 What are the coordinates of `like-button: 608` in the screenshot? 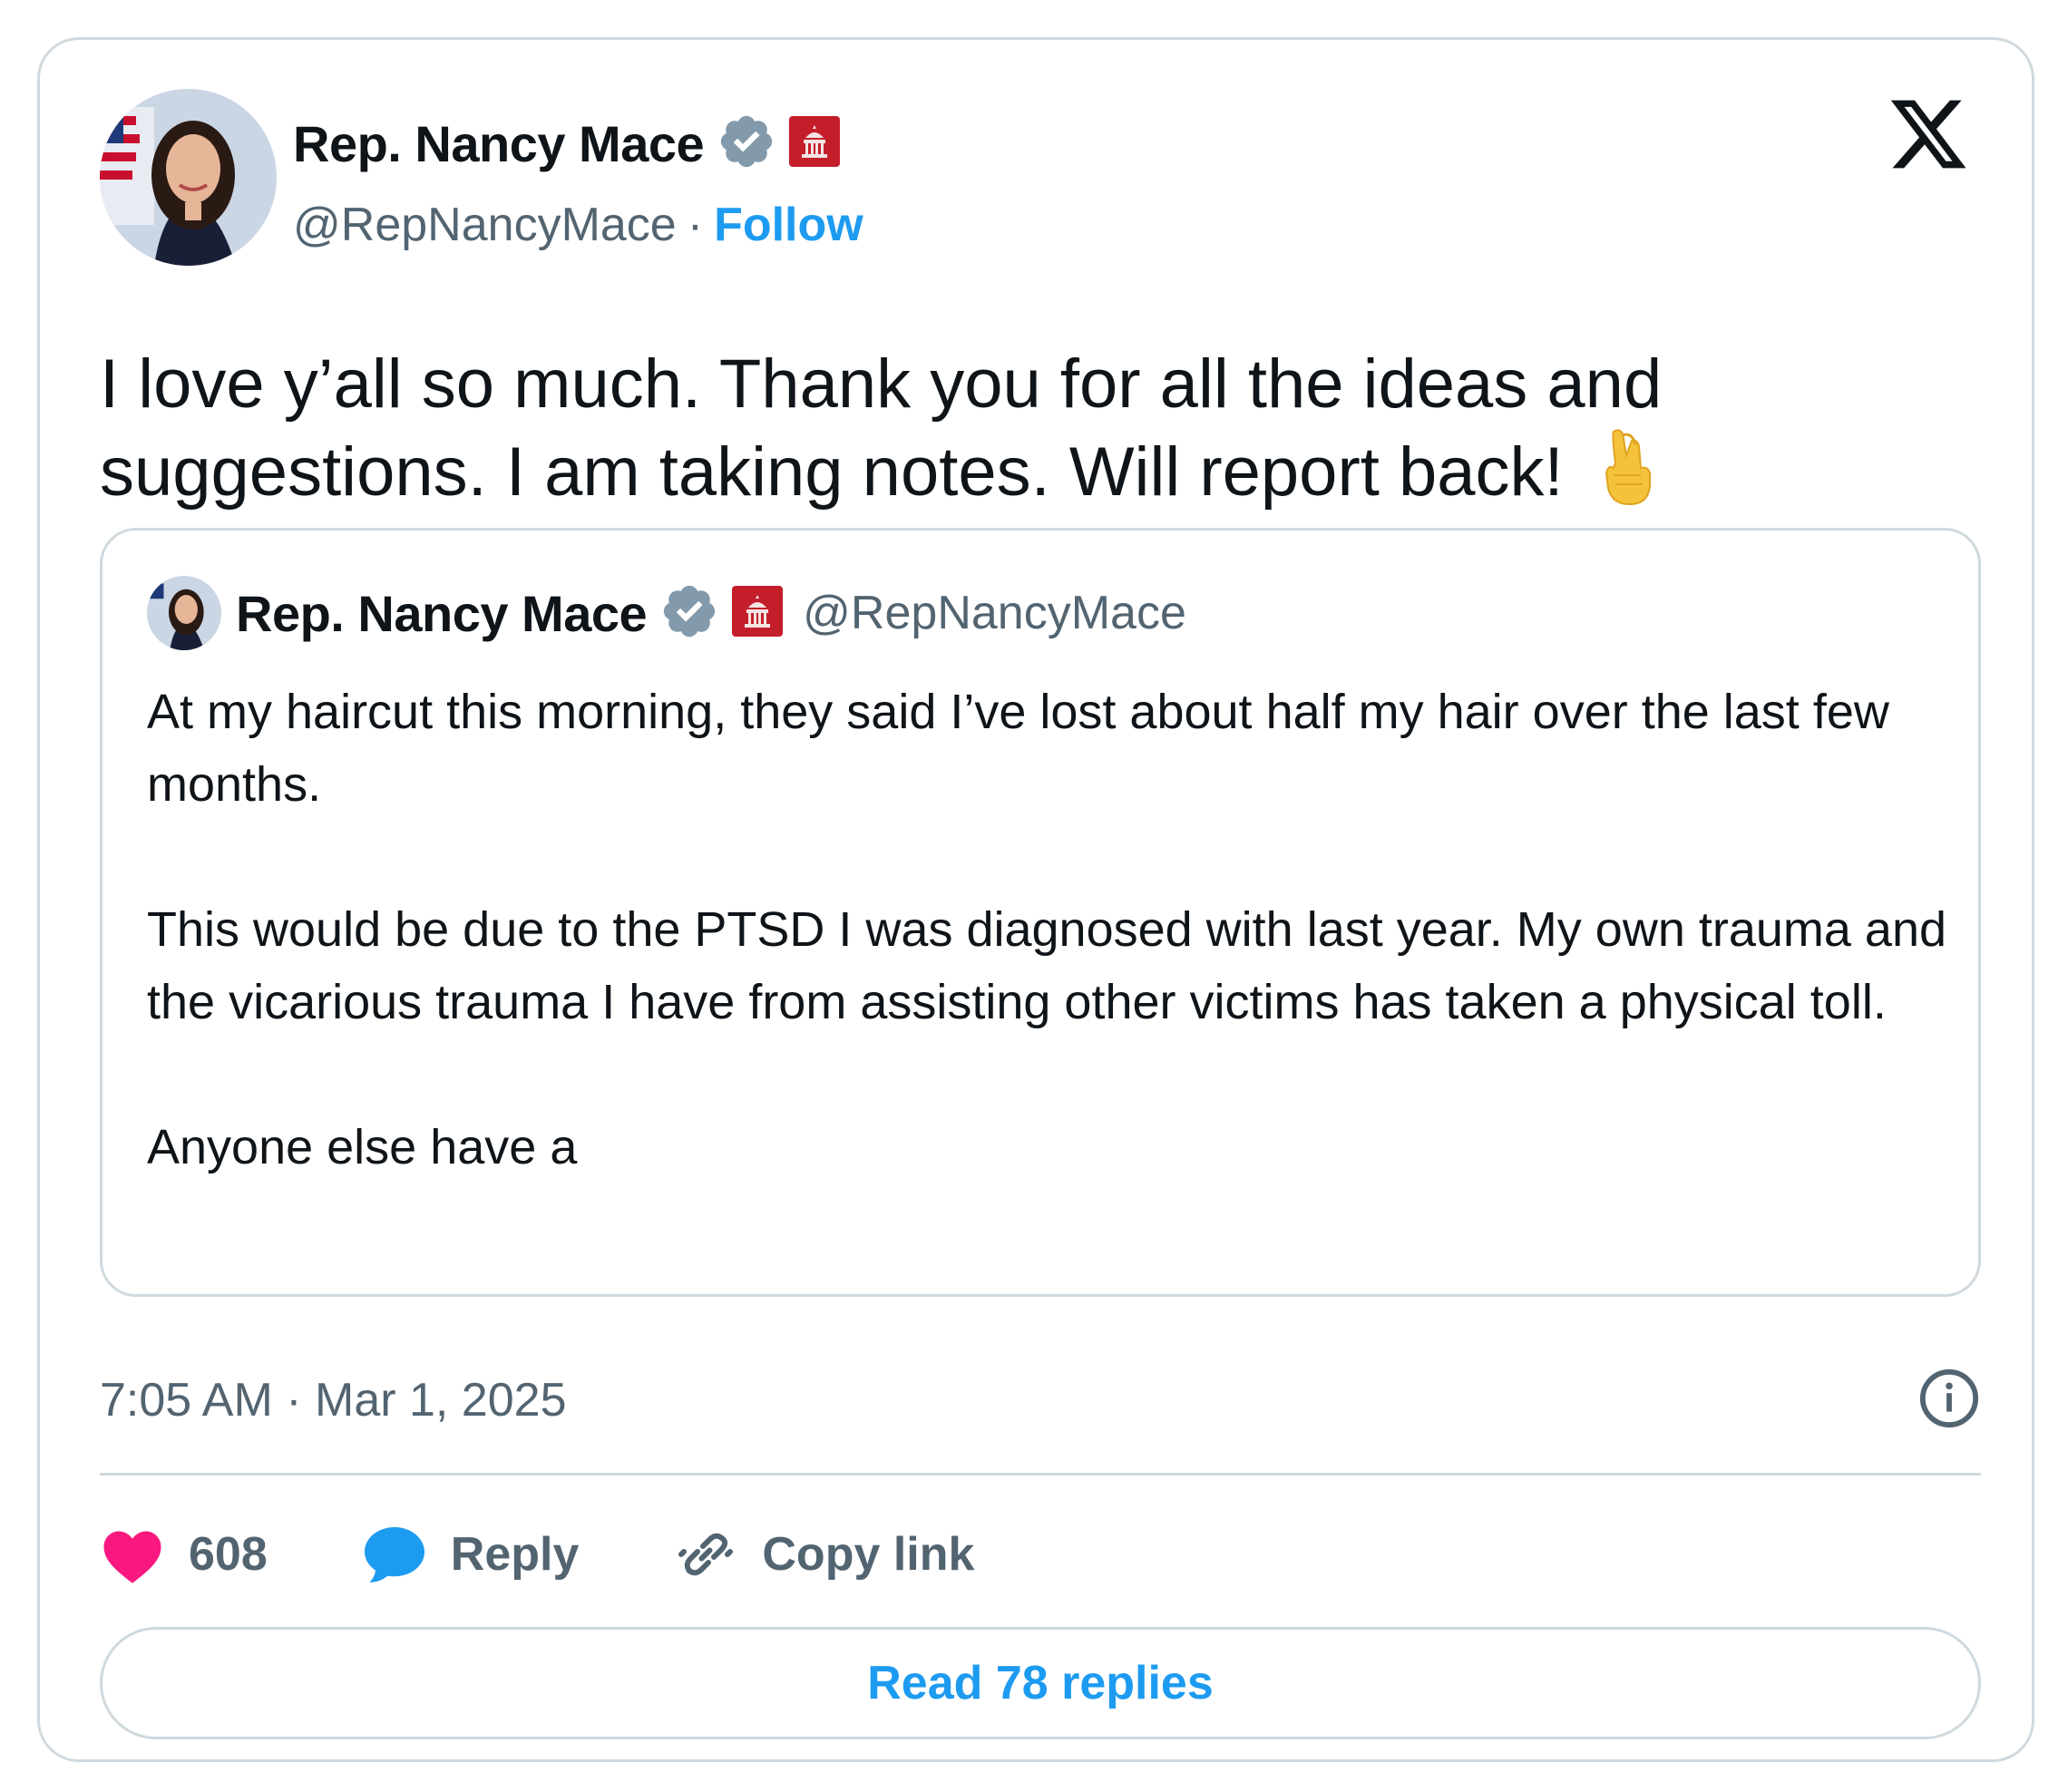 It's located at (184, 1554).